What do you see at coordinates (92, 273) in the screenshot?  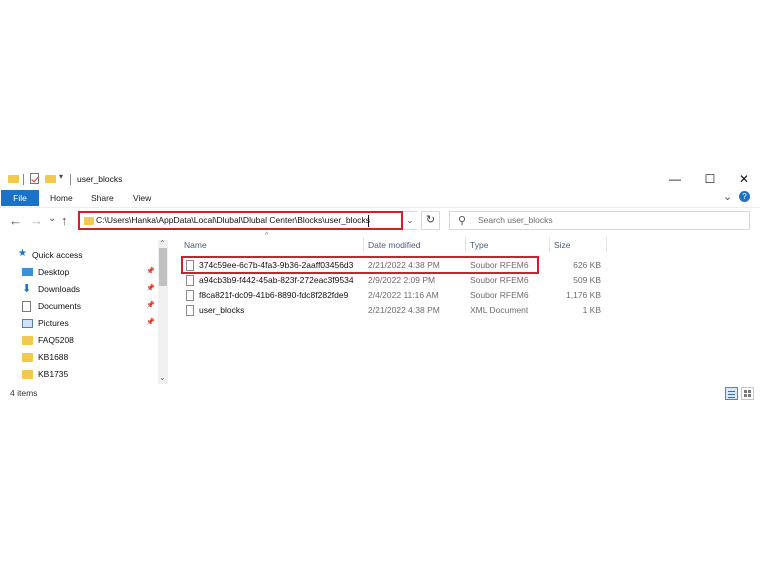 I see `sidebar-item-desktop: Desktop 📌` at bounding box center [92, 273].